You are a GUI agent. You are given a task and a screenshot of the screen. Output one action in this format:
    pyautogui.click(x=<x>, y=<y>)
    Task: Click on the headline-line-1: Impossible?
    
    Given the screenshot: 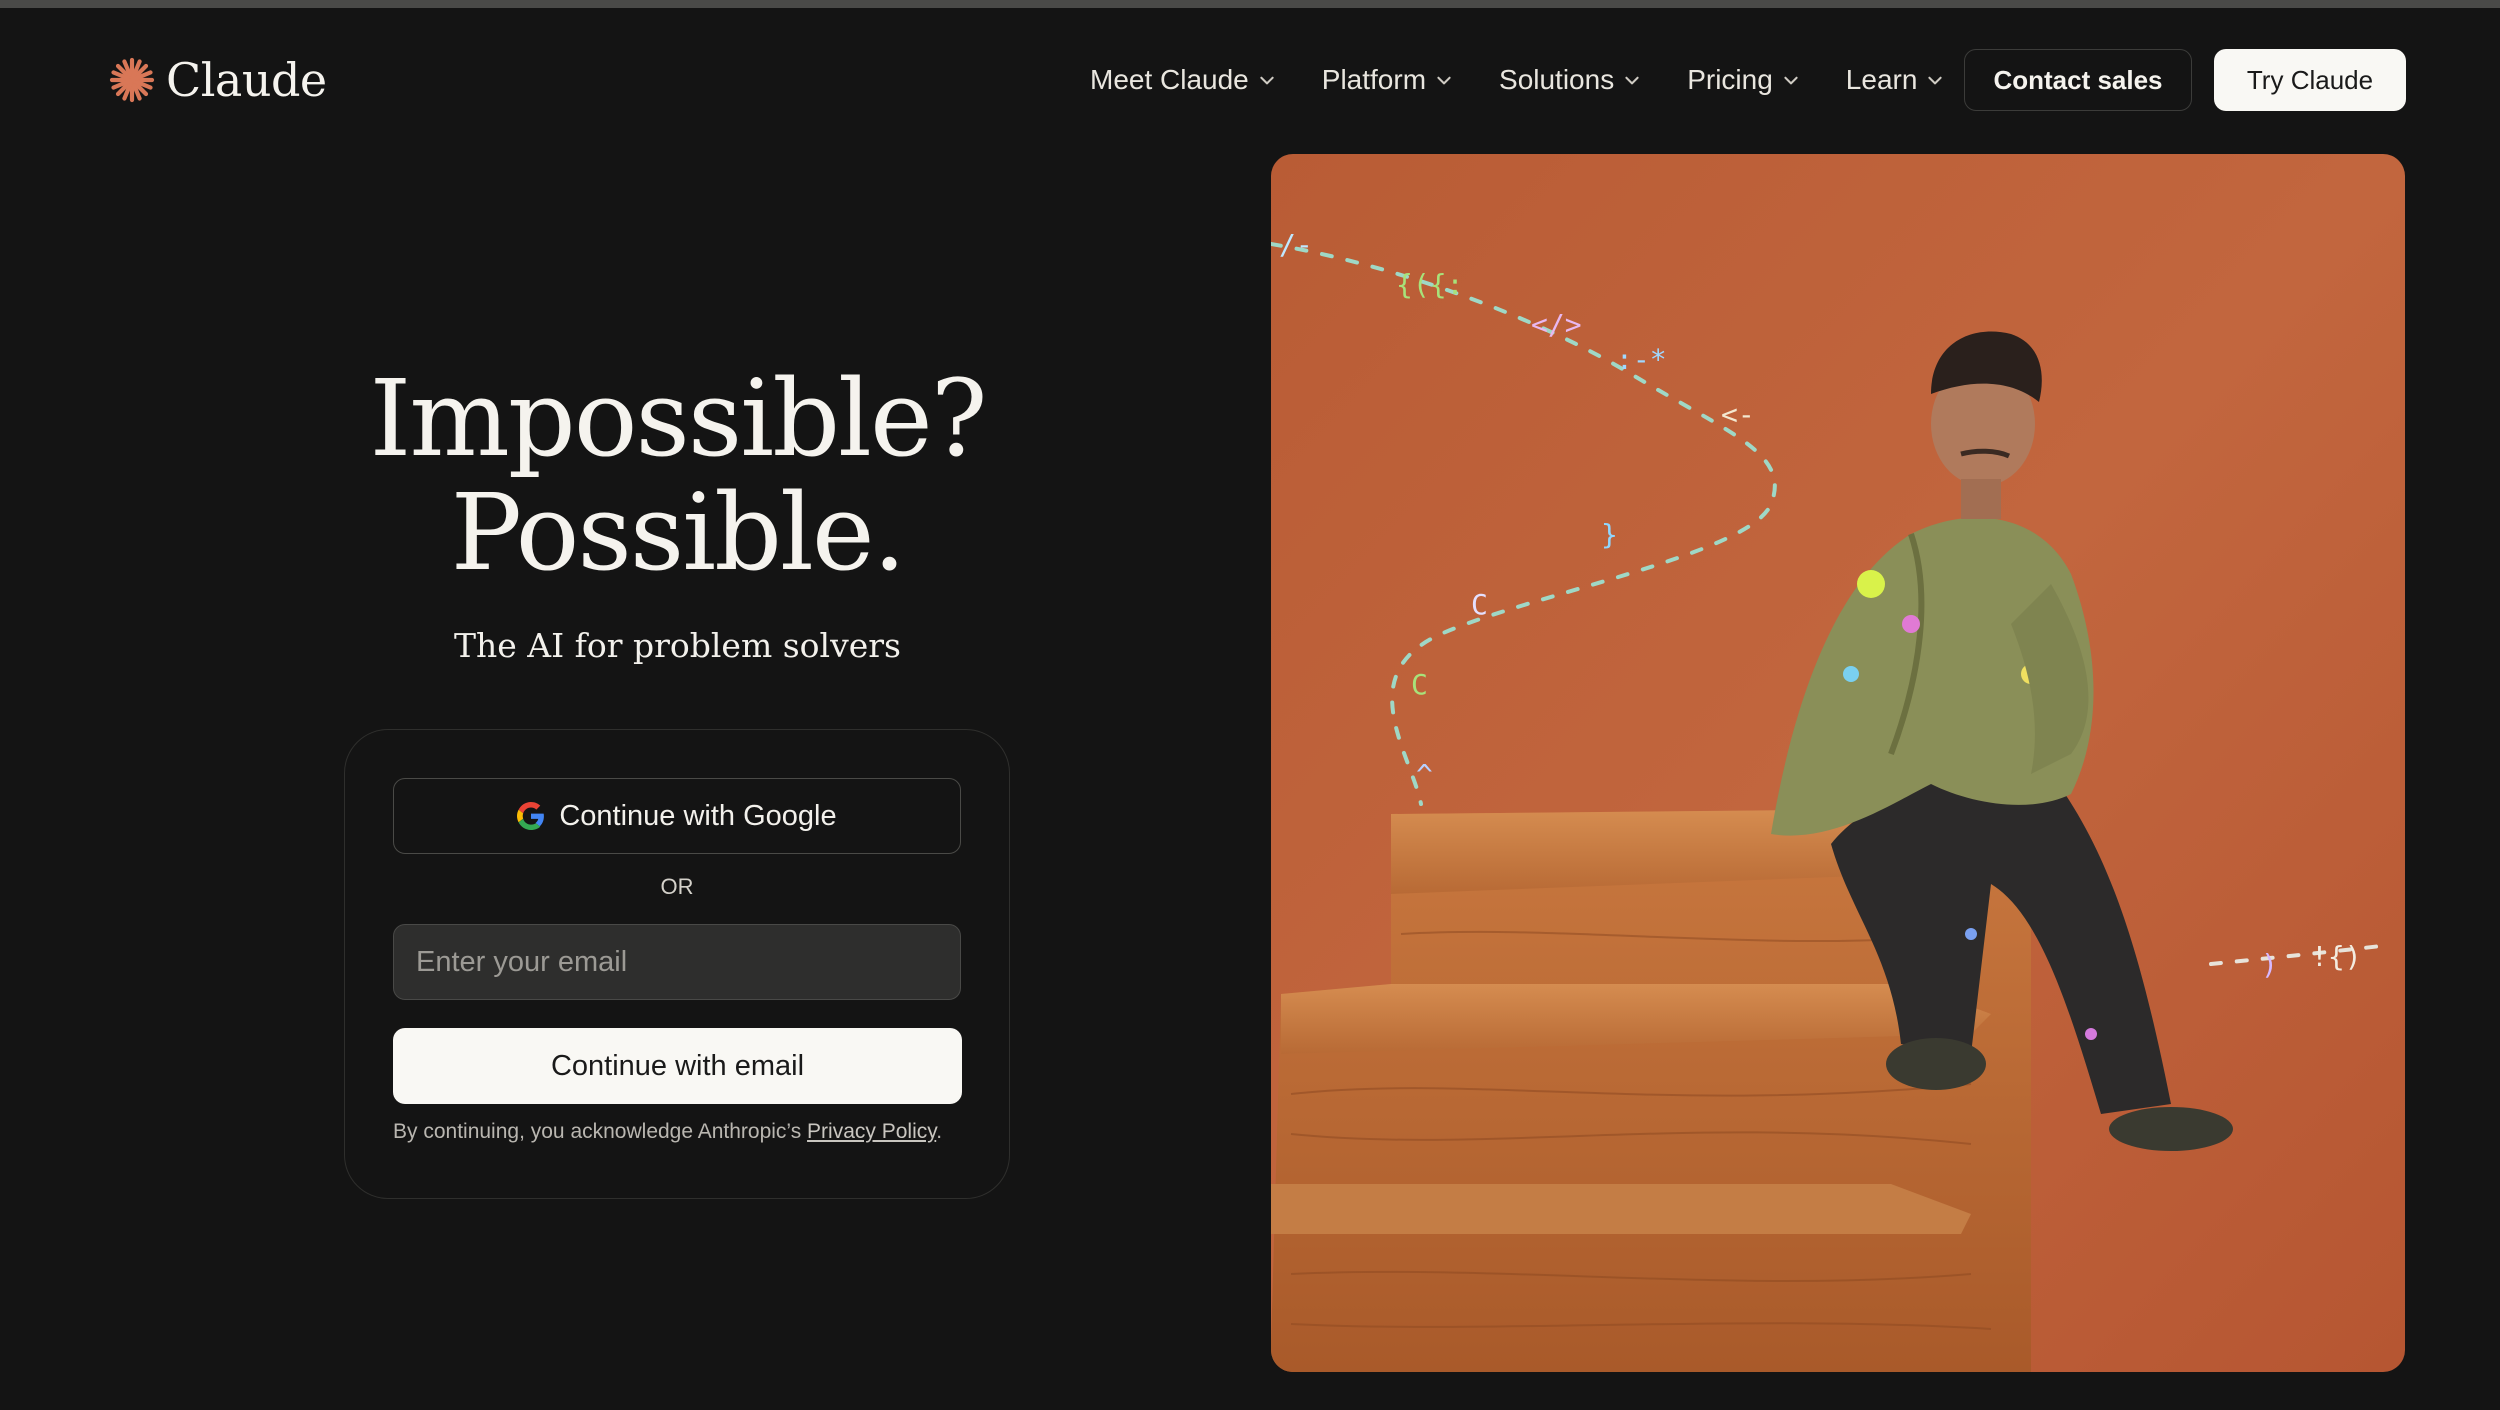 What is the action you would take?
    pyautogui.click(x=678, y=418)
    